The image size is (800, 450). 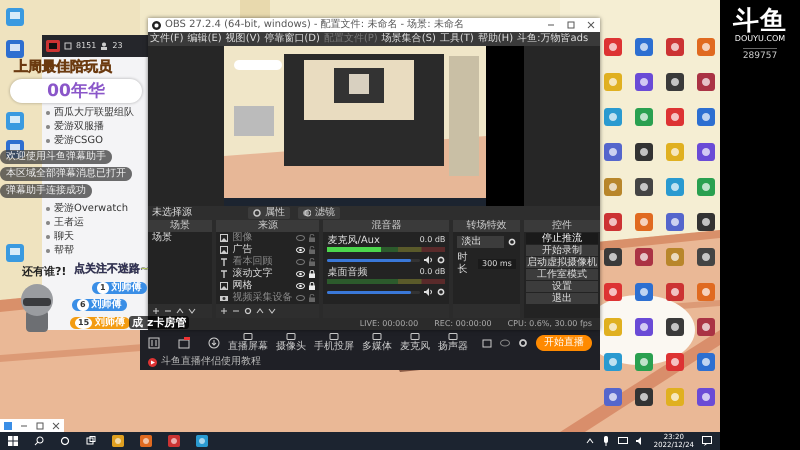 What do you see at coordinates (760, 39) in the screenshot?
I see `site-name: DOUYU.COM` at bounding box center [760, 39].